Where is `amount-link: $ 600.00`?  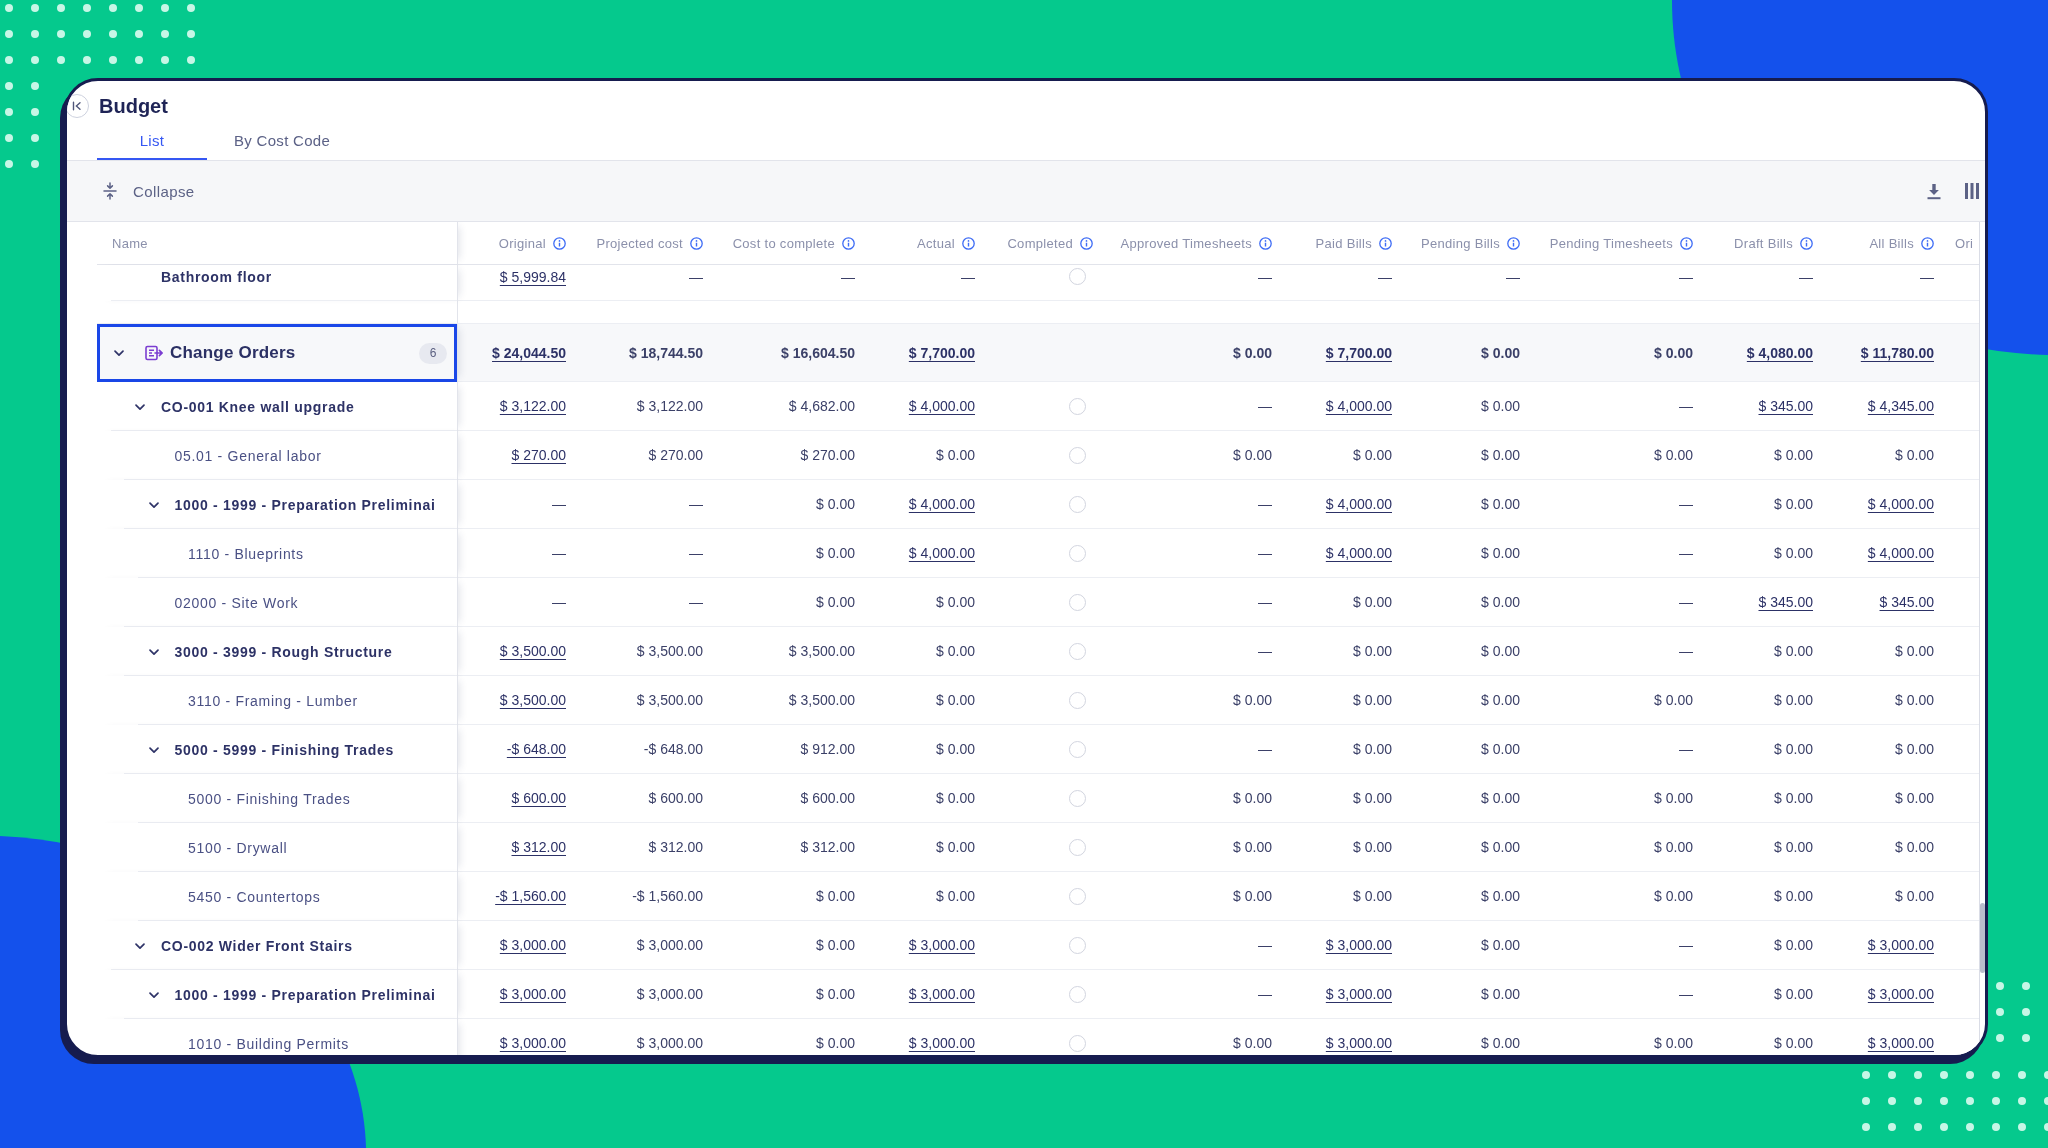
amount-link: $ 600.00 is located at coordinates (538, 798).